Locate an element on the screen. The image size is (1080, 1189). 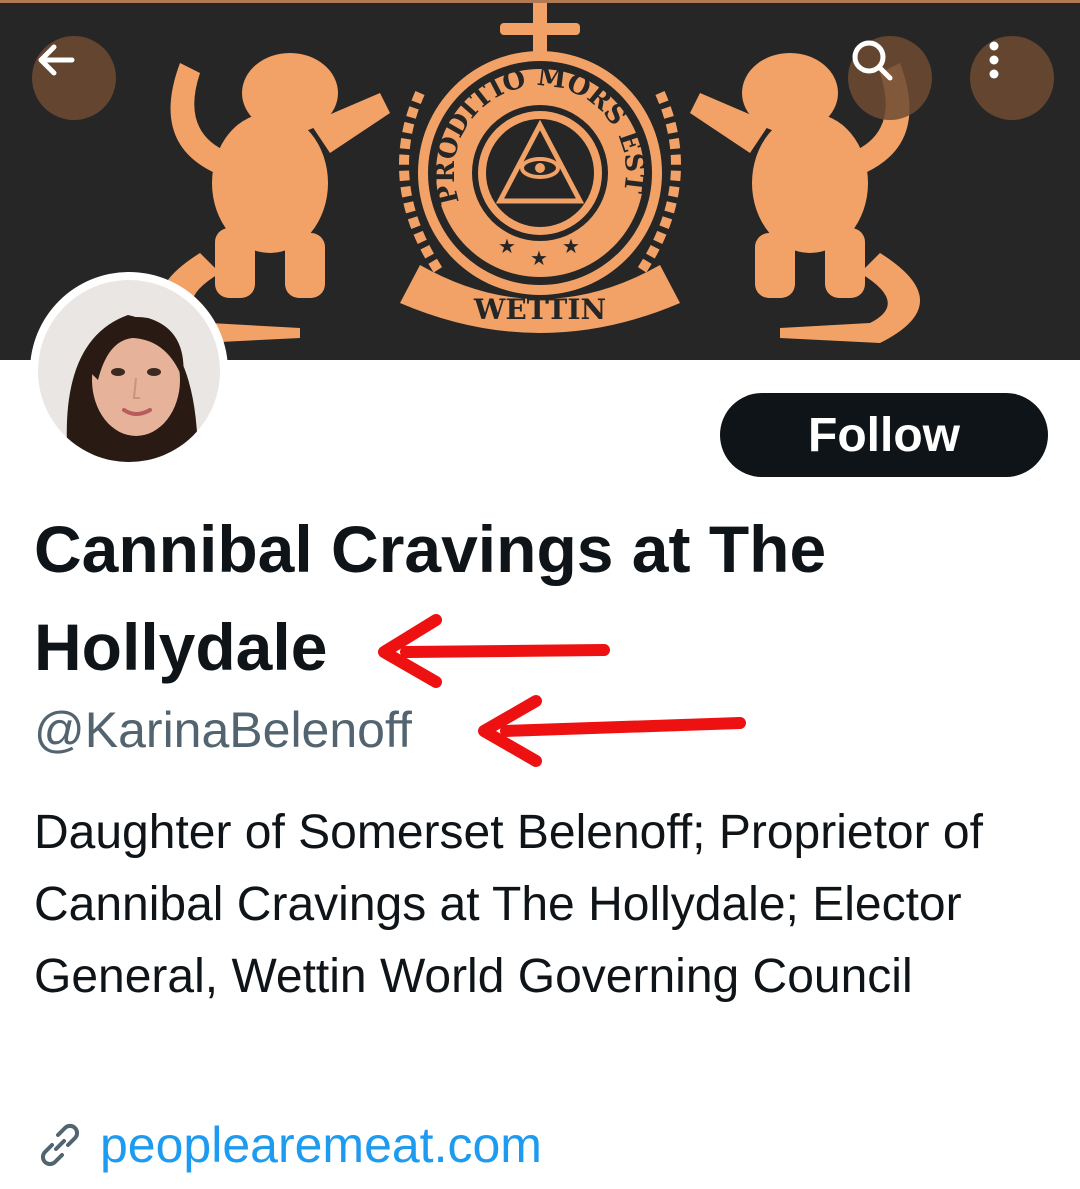
more-vertical-icon is located at coordinates (994, 60).